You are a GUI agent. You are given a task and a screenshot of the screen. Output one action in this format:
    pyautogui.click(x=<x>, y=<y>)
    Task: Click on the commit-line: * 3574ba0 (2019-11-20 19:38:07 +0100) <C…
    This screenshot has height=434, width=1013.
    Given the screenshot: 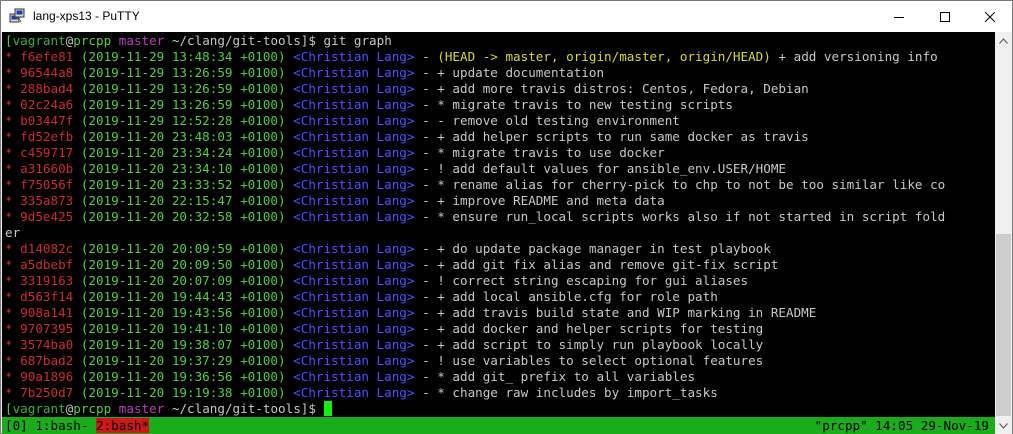 What is the action you would take?
    pyautogui.click(x=384, y=344)
    